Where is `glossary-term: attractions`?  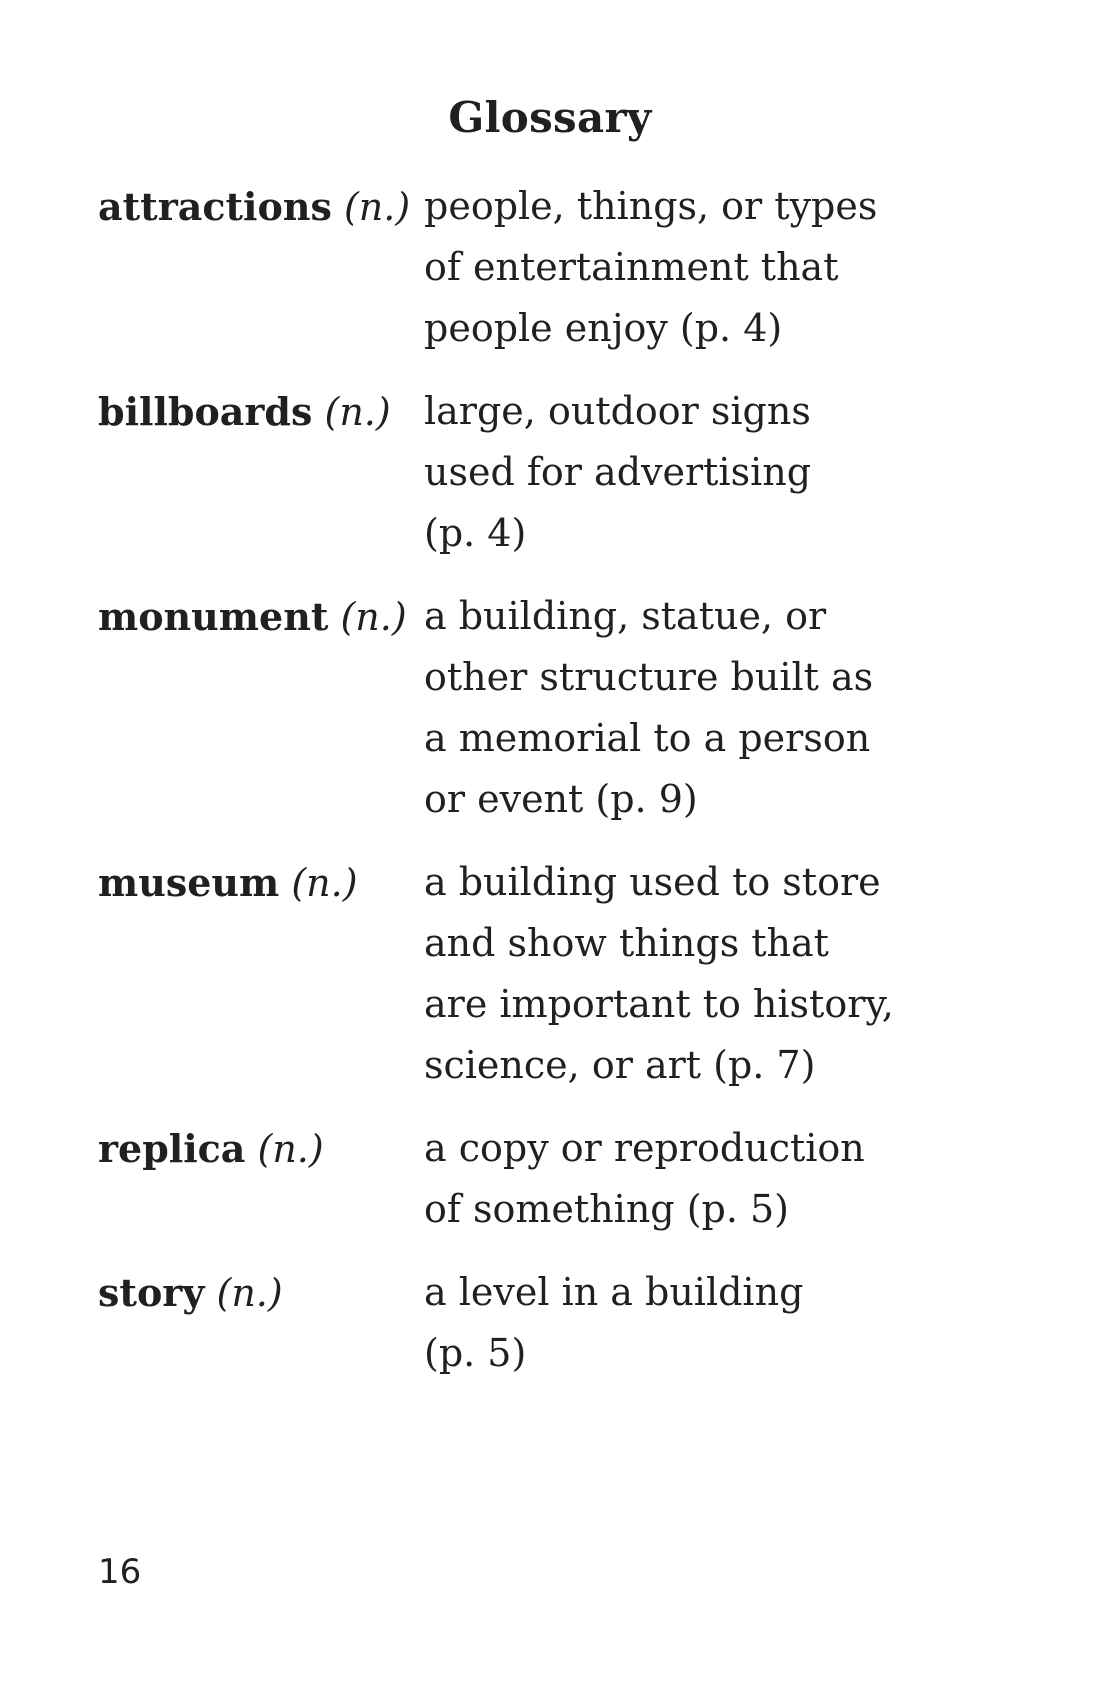
glossary-term: attractions is located at coordinates (215, 206).